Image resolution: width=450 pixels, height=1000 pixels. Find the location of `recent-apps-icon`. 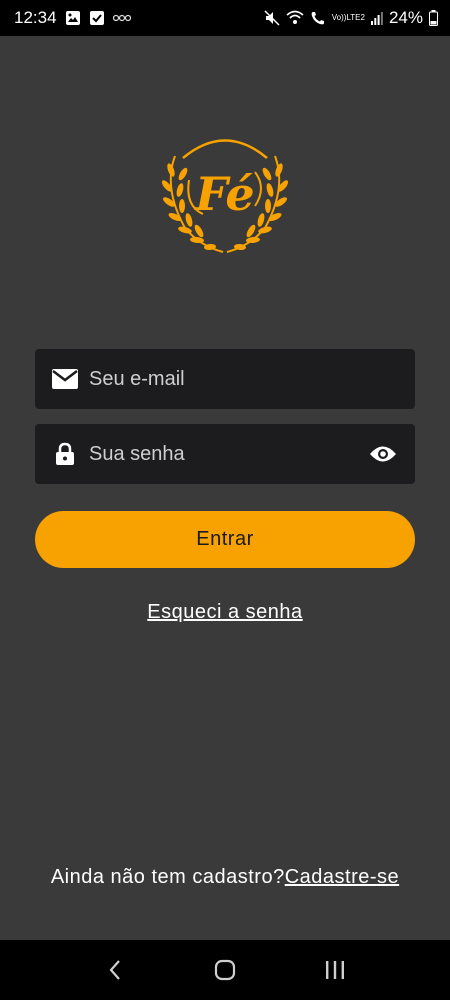

recent-apps-icon is located at coordinates (335, 970).